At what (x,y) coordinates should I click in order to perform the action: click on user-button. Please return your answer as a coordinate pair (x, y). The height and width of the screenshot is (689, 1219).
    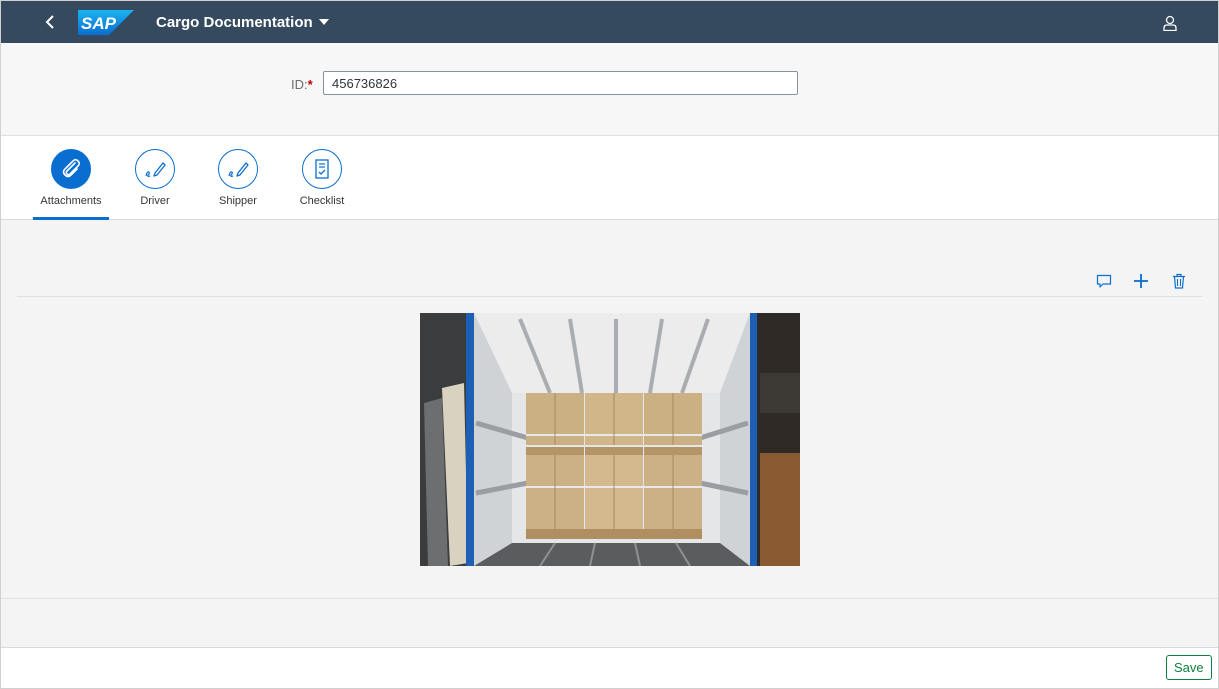
    Looking at the image, I should click on (1170, 23).